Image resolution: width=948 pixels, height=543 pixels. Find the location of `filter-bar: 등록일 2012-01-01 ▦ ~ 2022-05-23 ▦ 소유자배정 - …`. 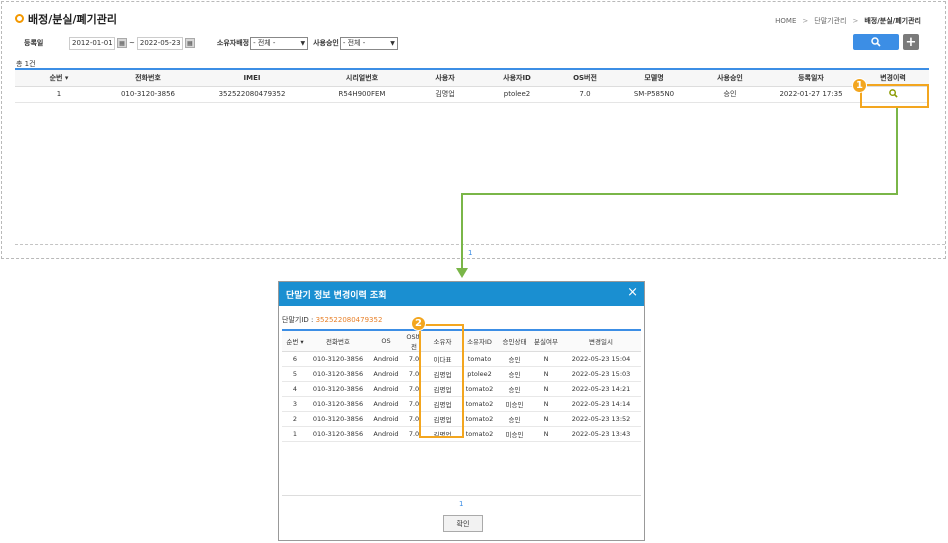

filter-bar: 등록일 2012-01-01 ▦ ~ 2022-05-23 ▦ 소유자배정 - … is located at coordinates (211, 43).